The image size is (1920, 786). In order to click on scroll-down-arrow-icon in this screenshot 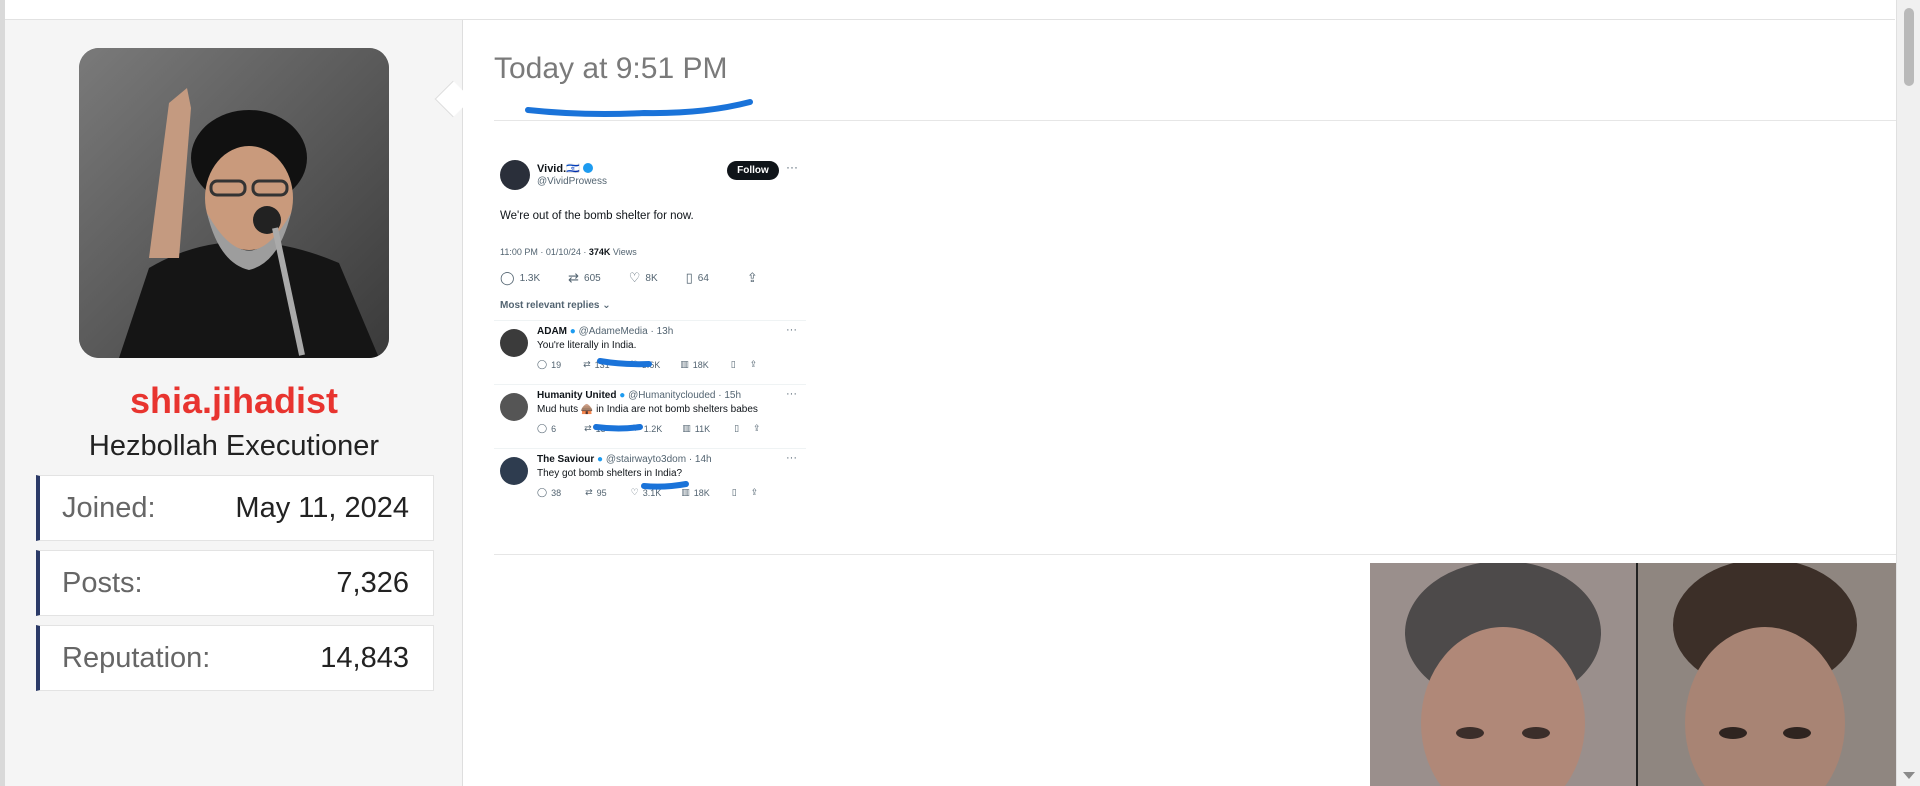, I will do `click(1909, 775)`.